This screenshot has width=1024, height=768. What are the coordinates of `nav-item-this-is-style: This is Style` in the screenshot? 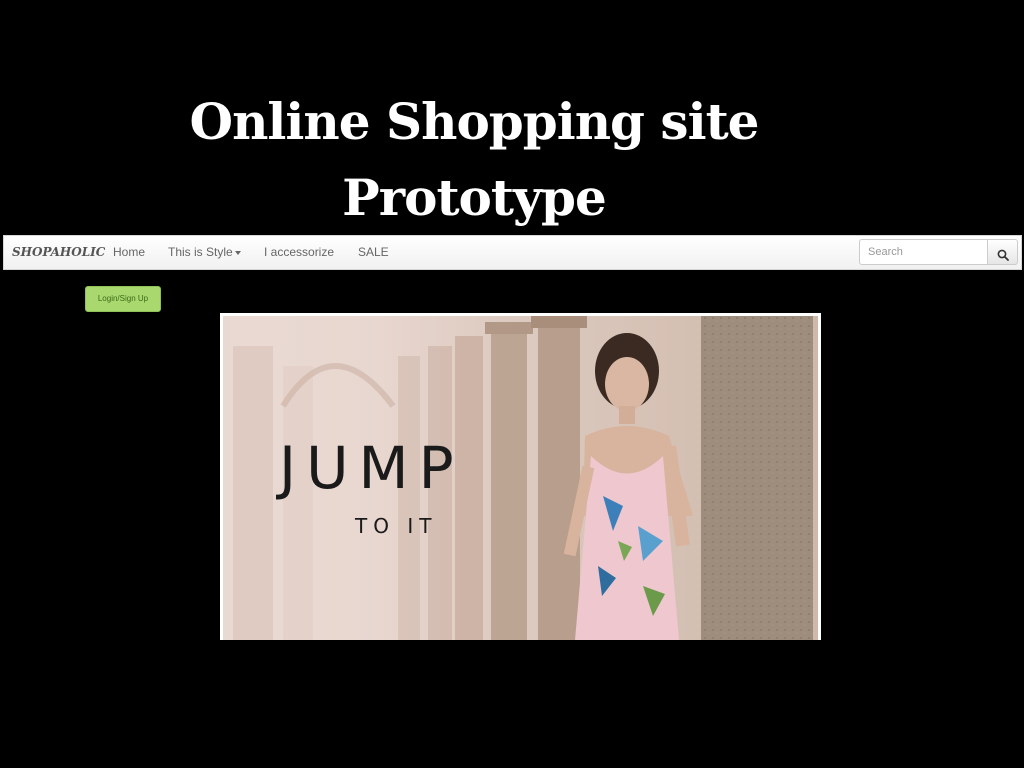 It's located at (204, 252).